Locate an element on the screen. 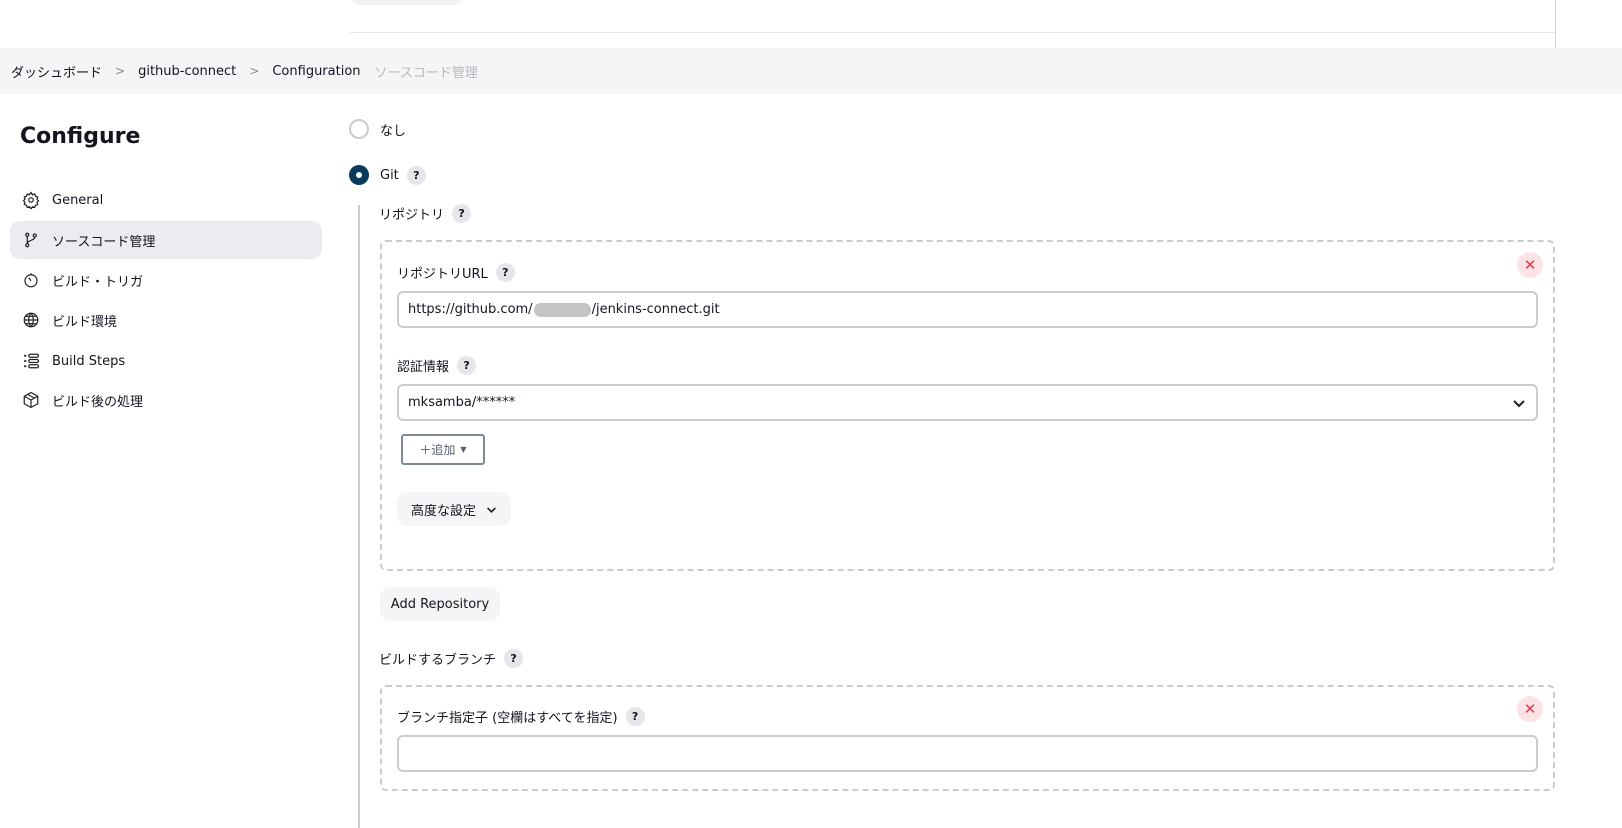  repo-url-label: リポジトリURL? is located at coordinates (456, 272).